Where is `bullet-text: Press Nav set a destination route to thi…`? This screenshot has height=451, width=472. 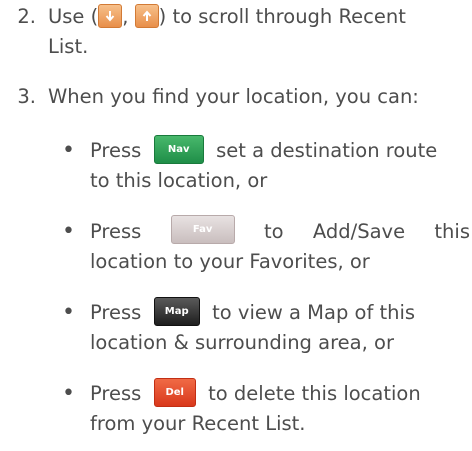
bullet-text: Press Nav set a destination route to thi… is located at coordinates (280, 165).